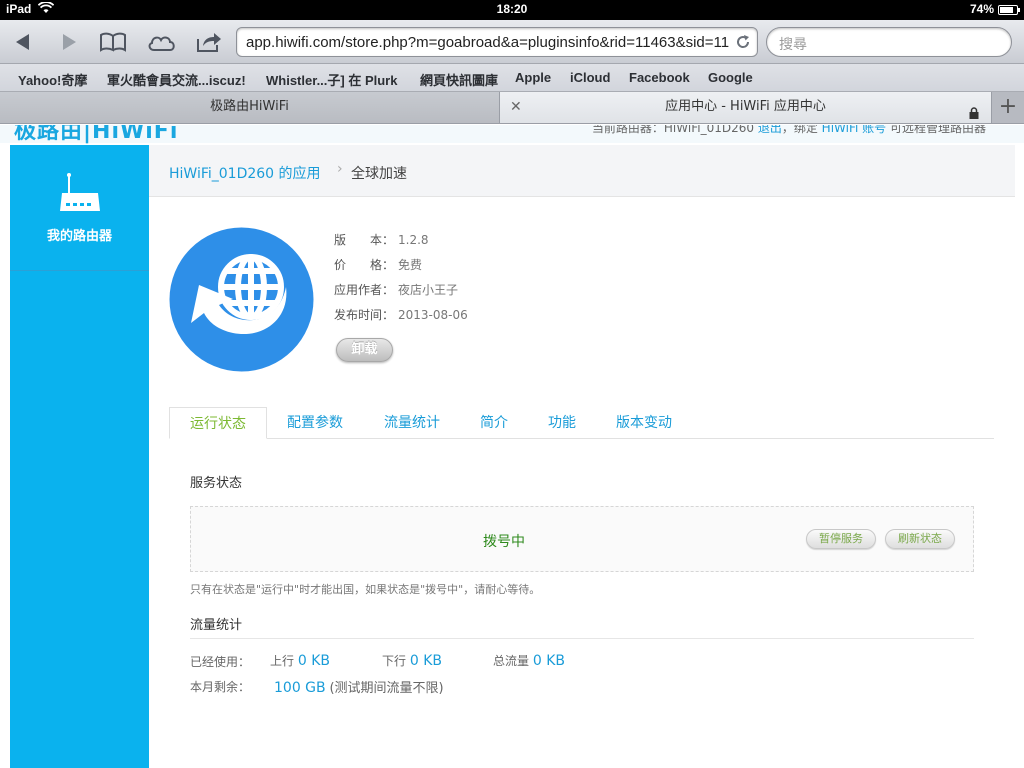 Image resolution: width=1024 pixels, height=768 pixels. What do you see at coordinates (364, 265) in the screenshot?
I see `detail-key: 价 格：` at bounding box center [364, 265].